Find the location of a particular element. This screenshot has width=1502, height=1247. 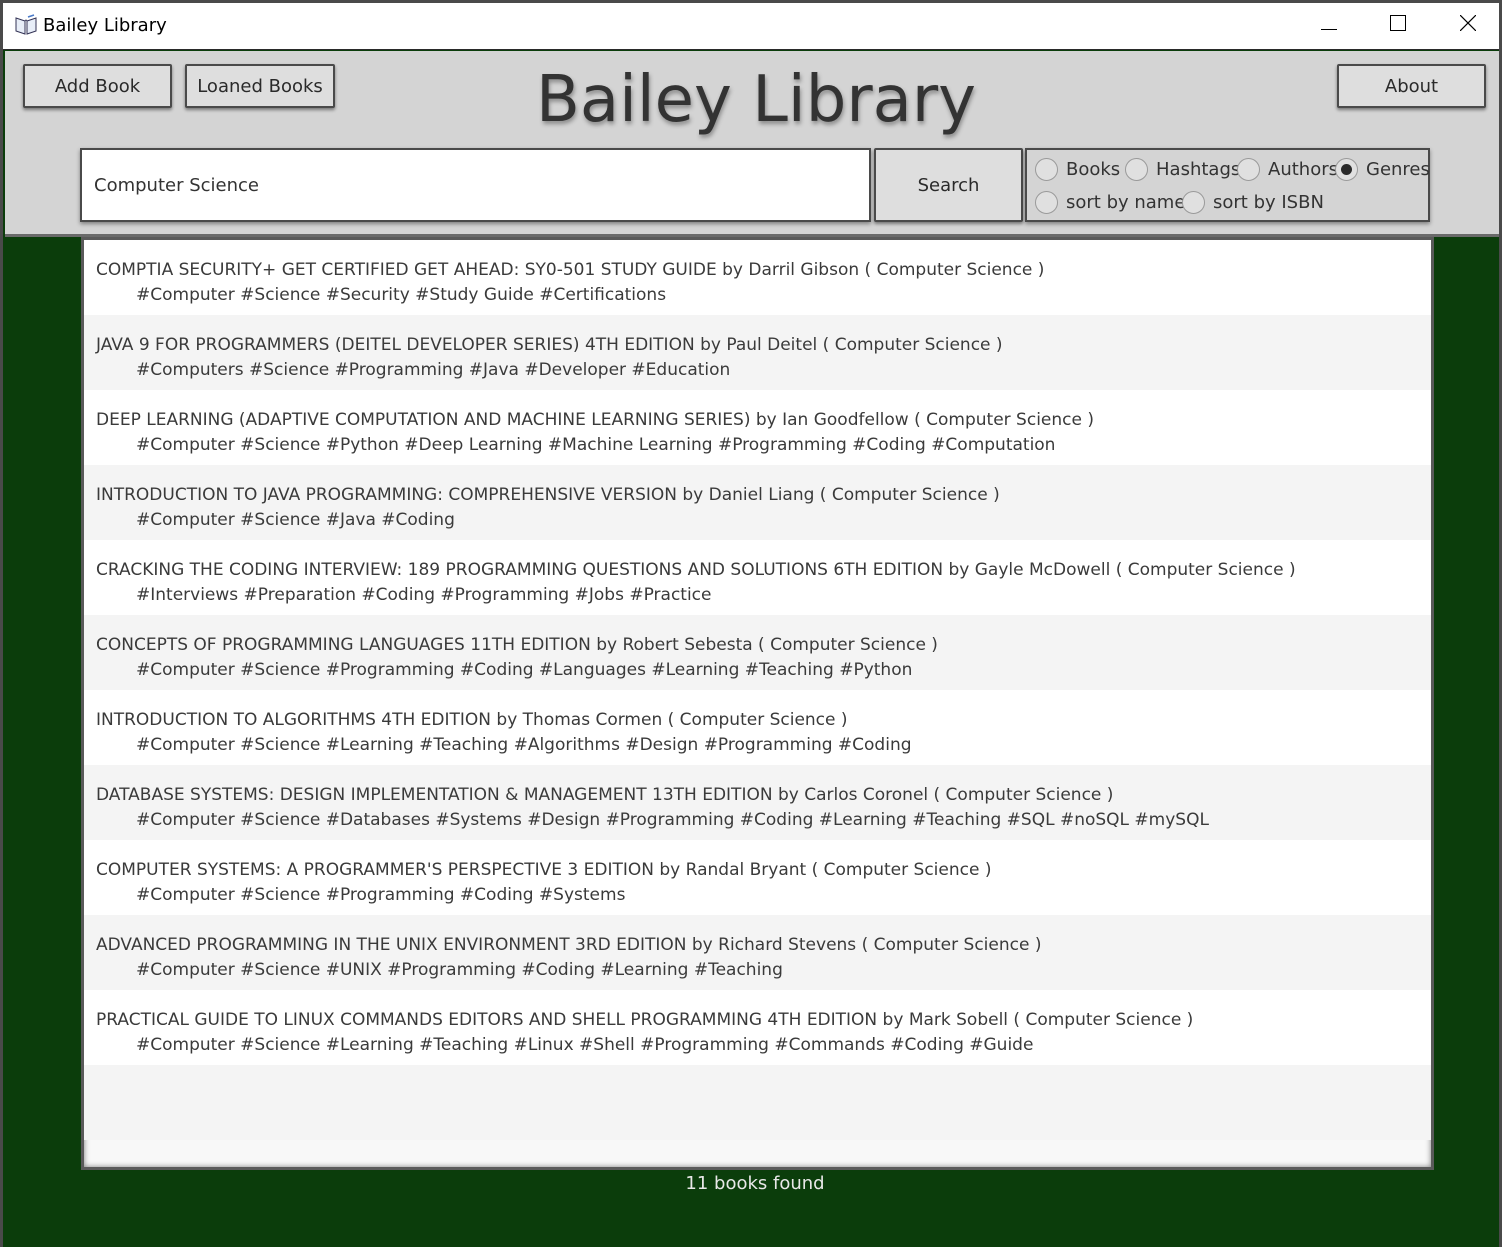

minimize-button is located at coordinates (1329, 25).